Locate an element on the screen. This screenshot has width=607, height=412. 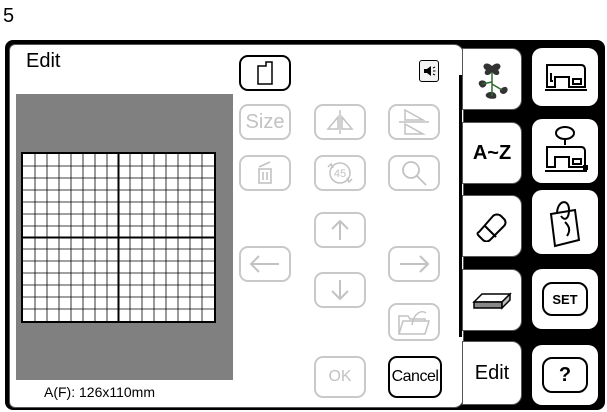
move-right-button is located at coordinates (414, 264).